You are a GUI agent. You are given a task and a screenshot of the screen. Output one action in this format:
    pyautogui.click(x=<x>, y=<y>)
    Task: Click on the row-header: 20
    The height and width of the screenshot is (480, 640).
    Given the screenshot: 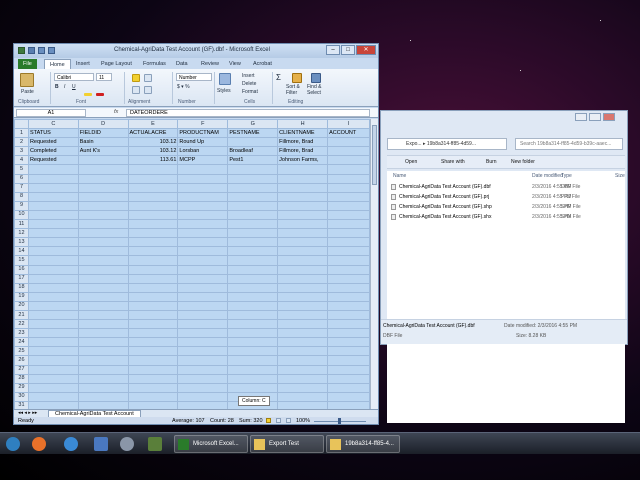 What is the action you would take?
    pyautogui.click(x=21, y=305)
    